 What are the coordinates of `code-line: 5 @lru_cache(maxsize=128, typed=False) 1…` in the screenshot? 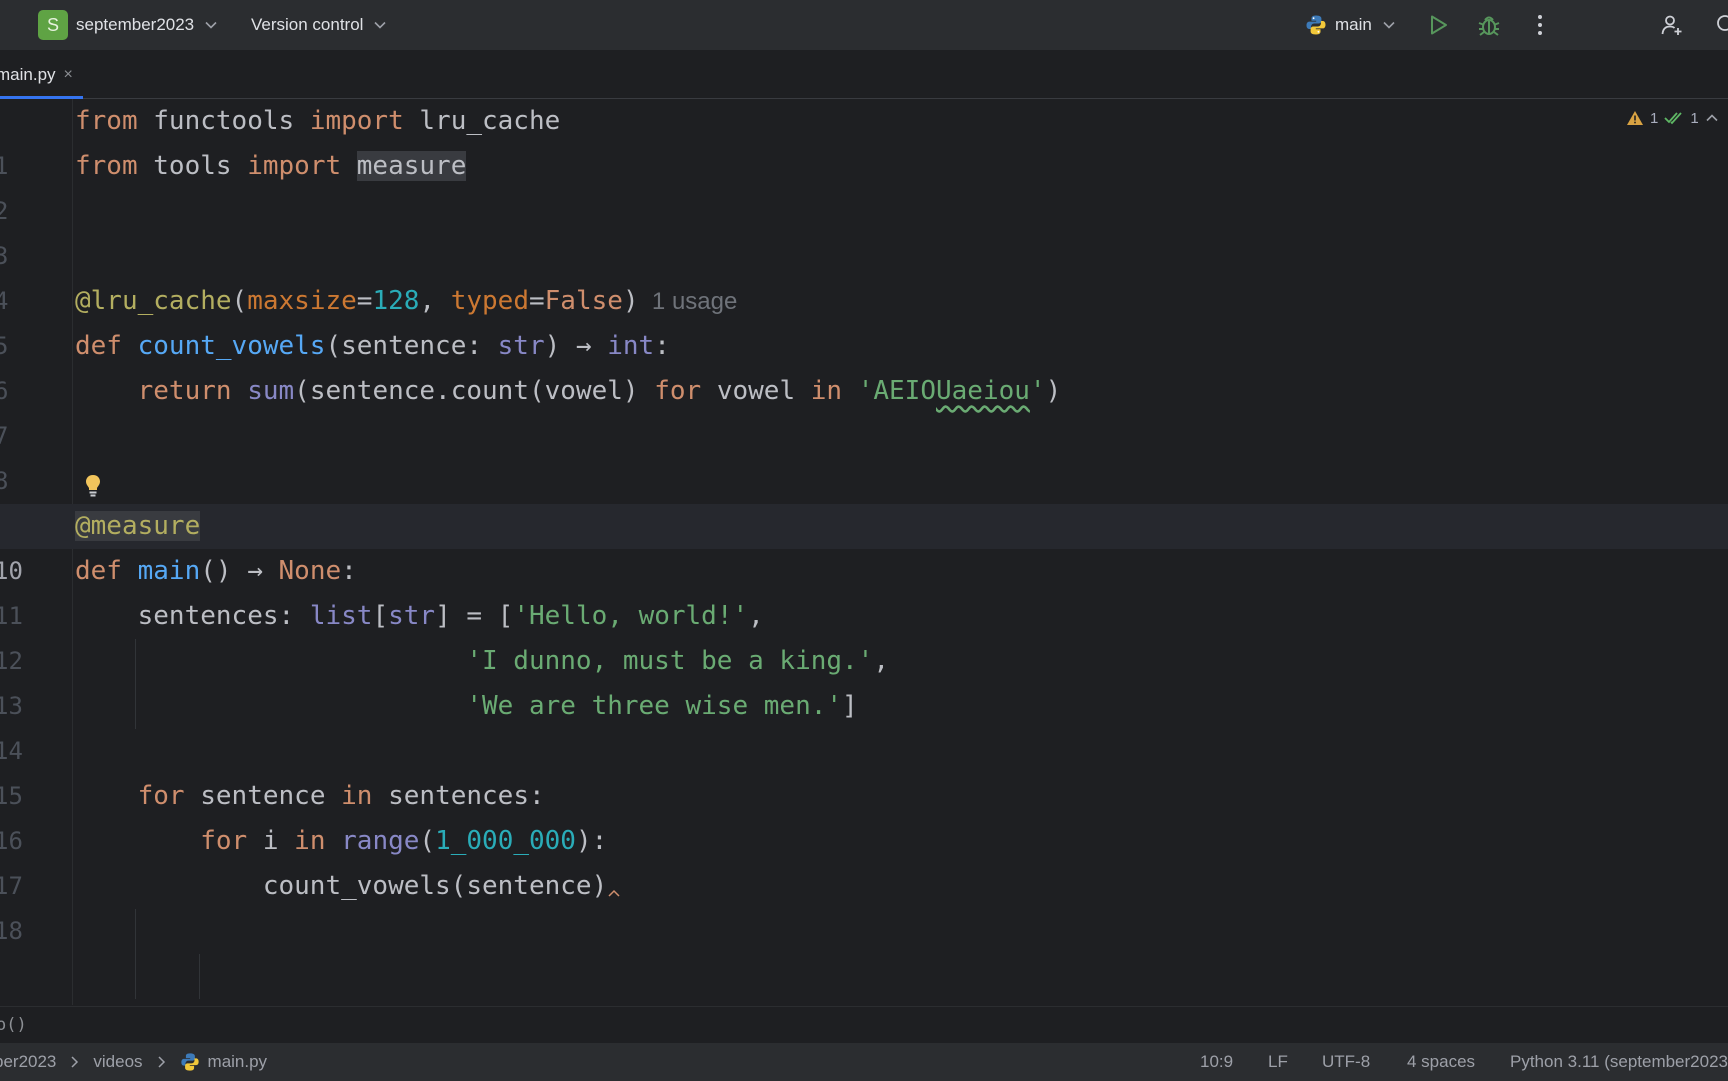 It's located at (864, 319).